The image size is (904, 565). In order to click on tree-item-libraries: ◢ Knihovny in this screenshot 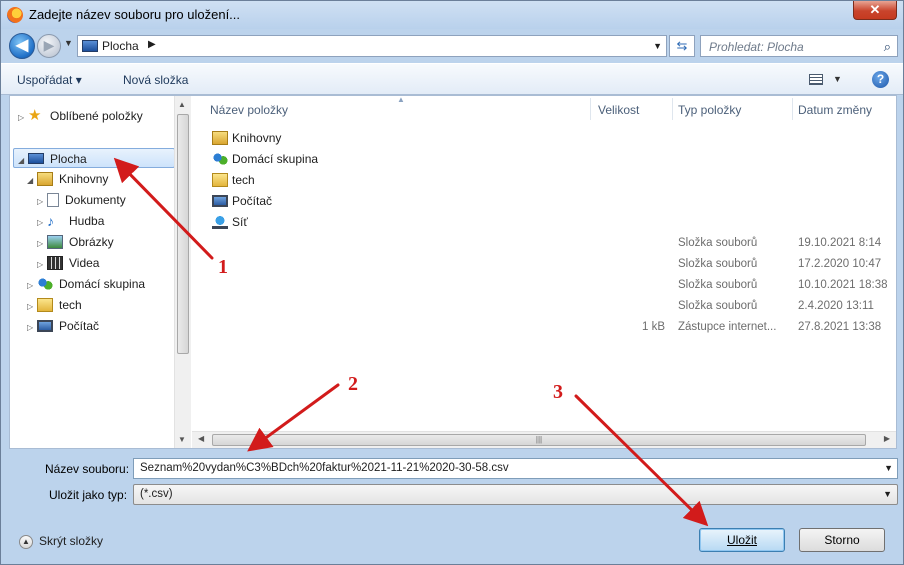, I will do `click(67, 179)`.